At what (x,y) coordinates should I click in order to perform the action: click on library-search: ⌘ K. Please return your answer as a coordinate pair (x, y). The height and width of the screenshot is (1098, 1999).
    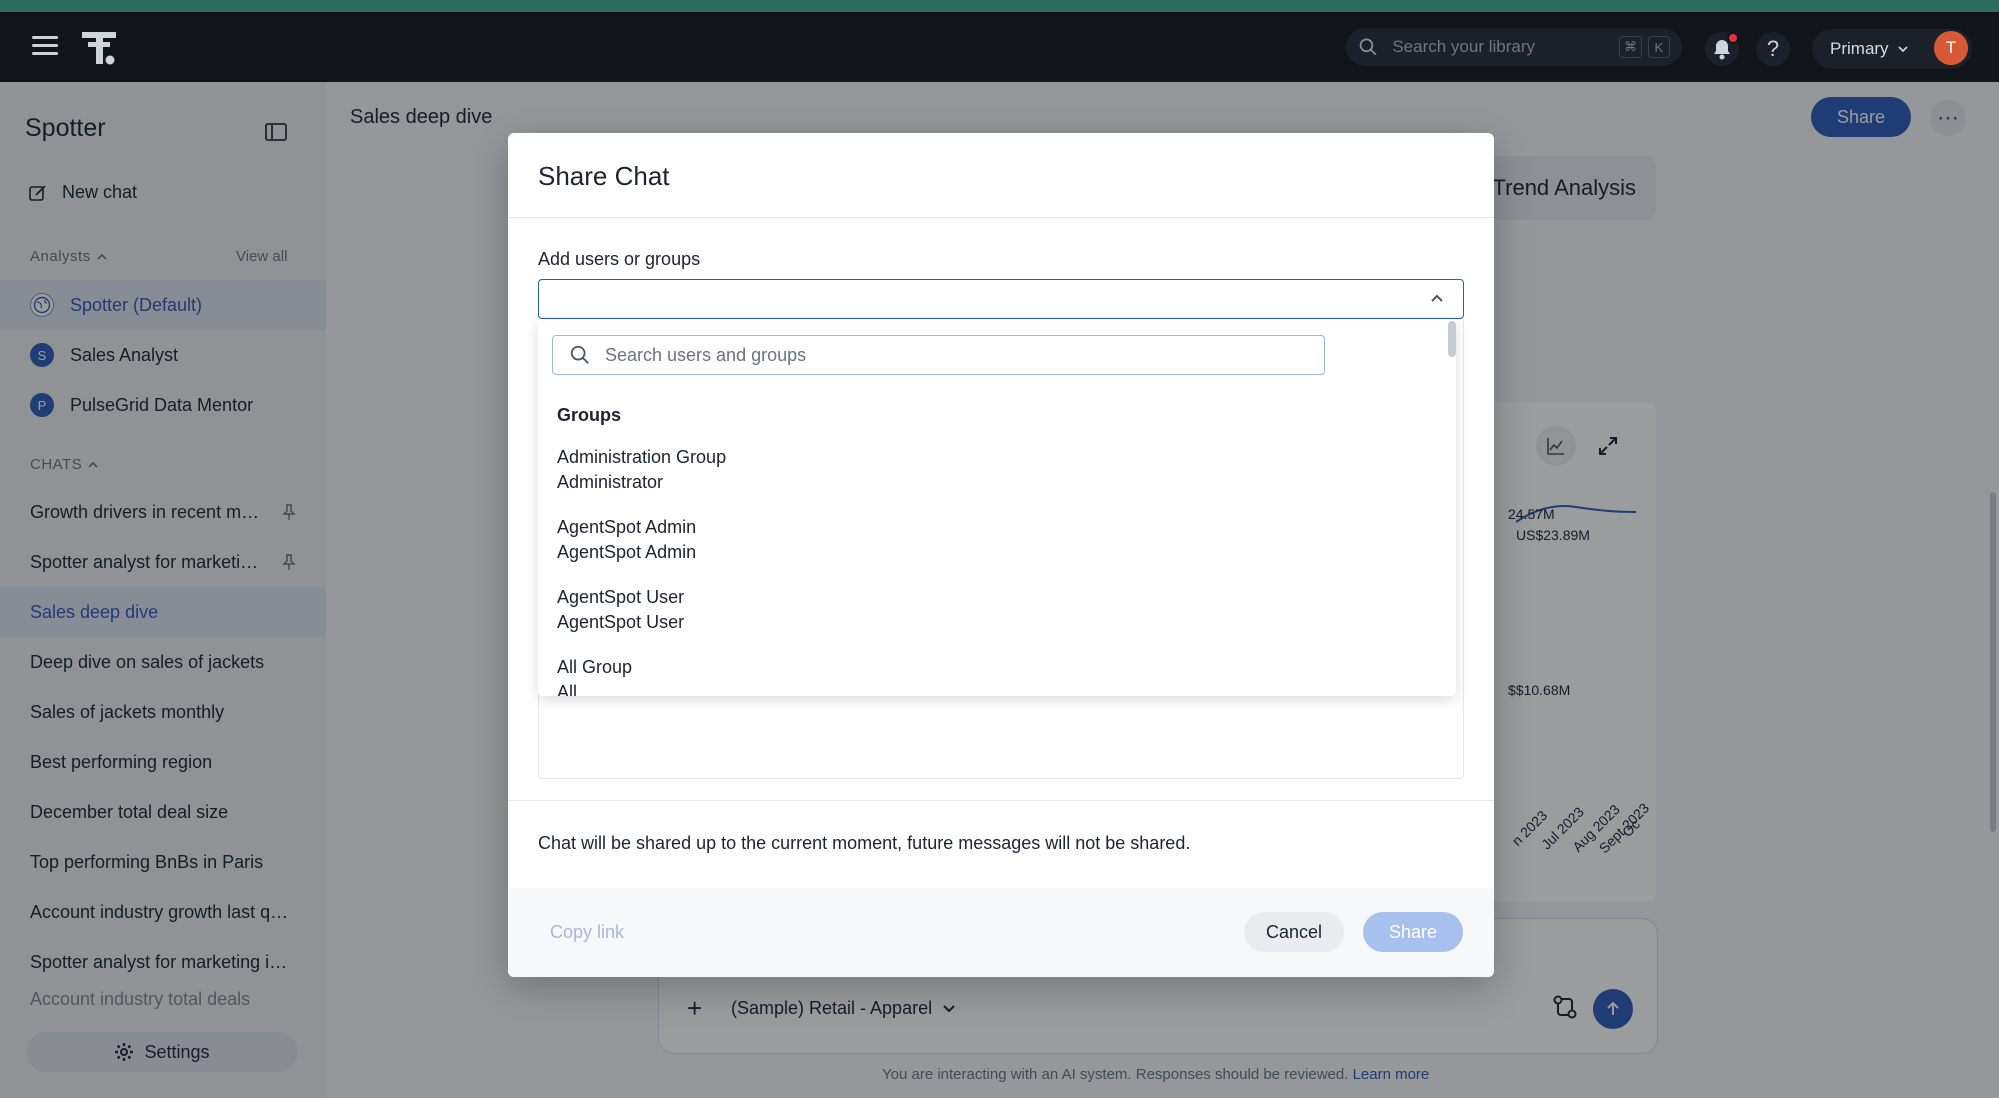
    Looking at the image, I should click on (1514, 47).